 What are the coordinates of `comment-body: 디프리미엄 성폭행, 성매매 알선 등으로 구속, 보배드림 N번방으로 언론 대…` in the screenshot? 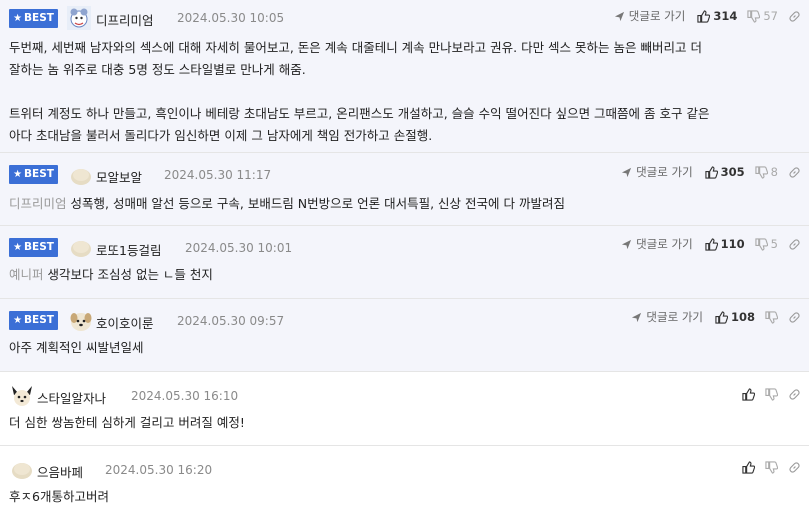 It's located at (287, 203).